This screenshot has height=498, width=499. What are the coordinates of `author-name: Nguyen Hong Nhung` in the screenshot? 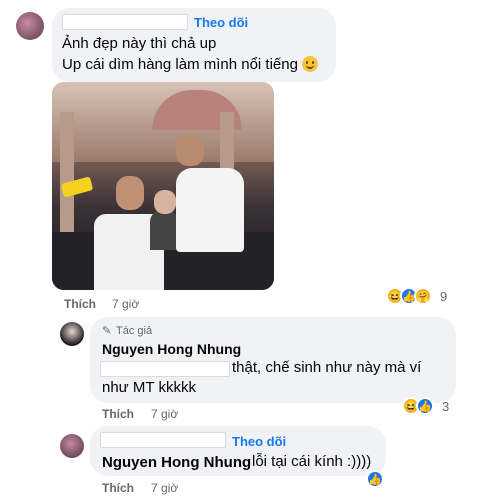 It's located at (171, 349).